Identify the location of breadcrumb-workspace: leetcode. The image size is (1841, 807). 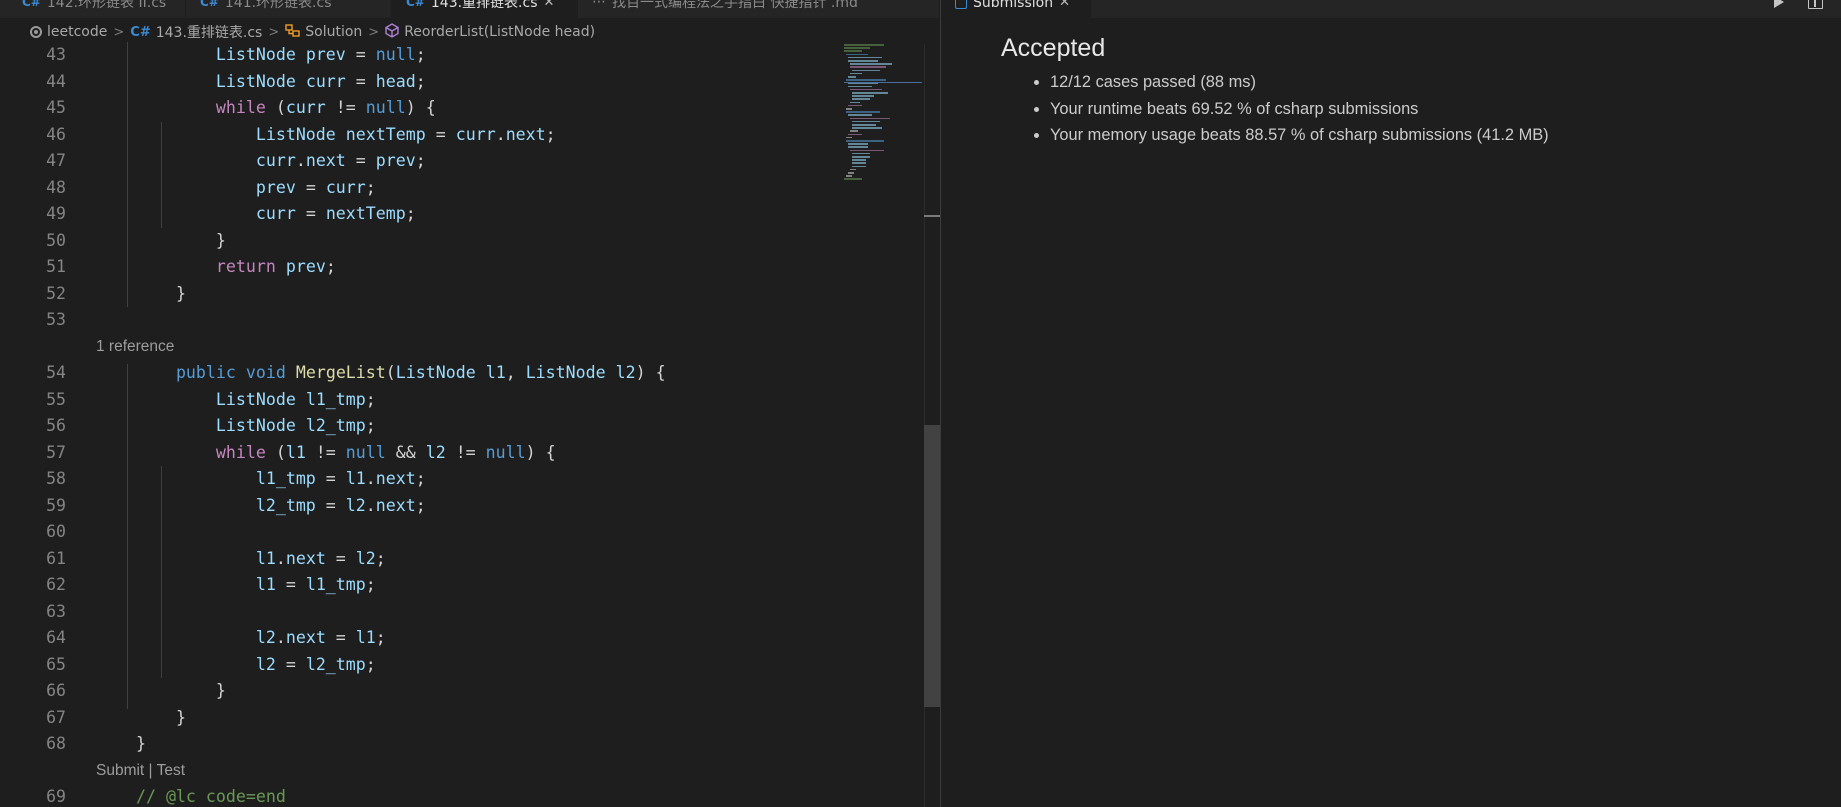
(68, 32).